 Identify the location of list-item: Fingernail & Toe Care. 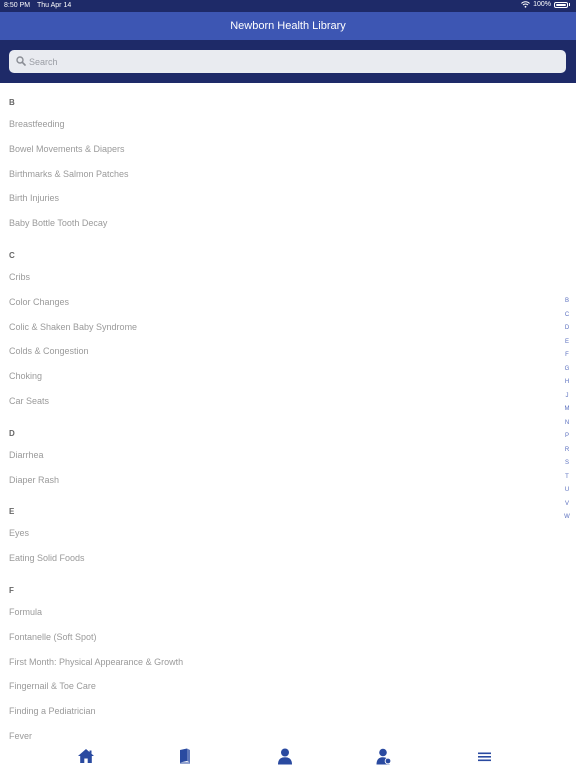
(52, 686).